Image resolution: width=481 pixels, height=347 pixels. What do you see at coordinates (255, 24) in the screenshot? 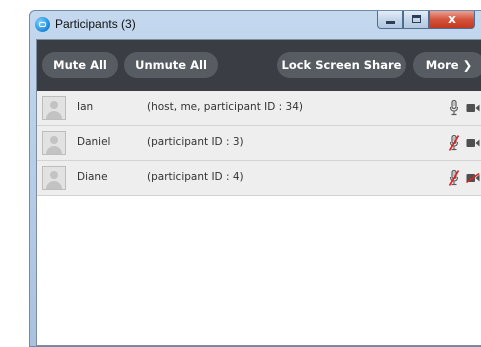
I see `title-bar: Participants (3) x` at bounding box center [255, 24].